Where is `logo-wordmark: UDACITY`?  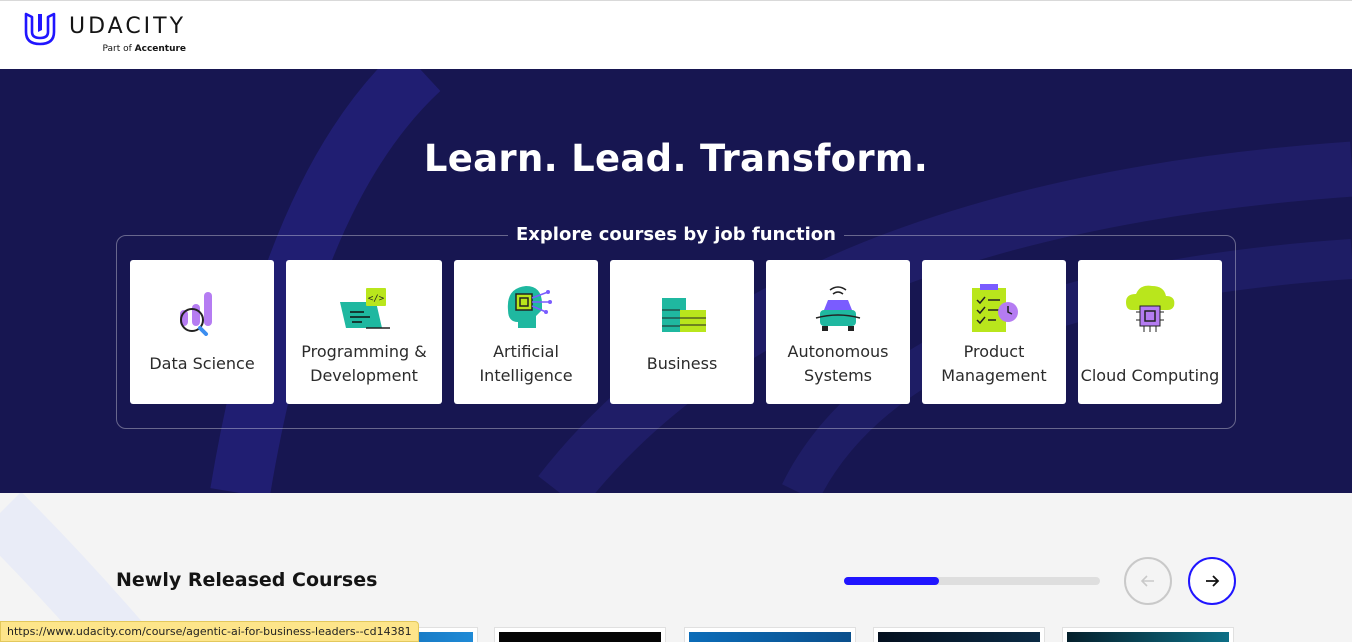
logo-wordmark: UDACITY is located at coordinates (128, 26).